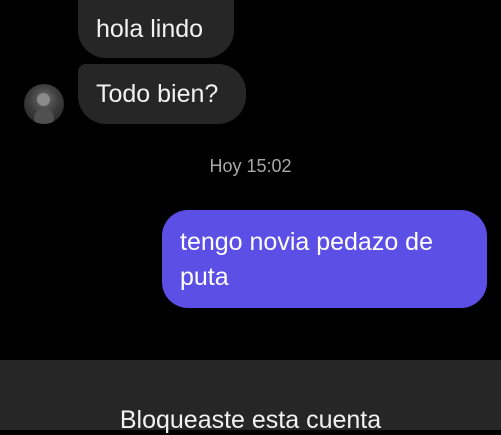  What do you see at coordinates (250, 420) in the screenshot?
I see `blocked-account-notice: Bloqueaste esta cuenta` at bounding box center [250, 420].